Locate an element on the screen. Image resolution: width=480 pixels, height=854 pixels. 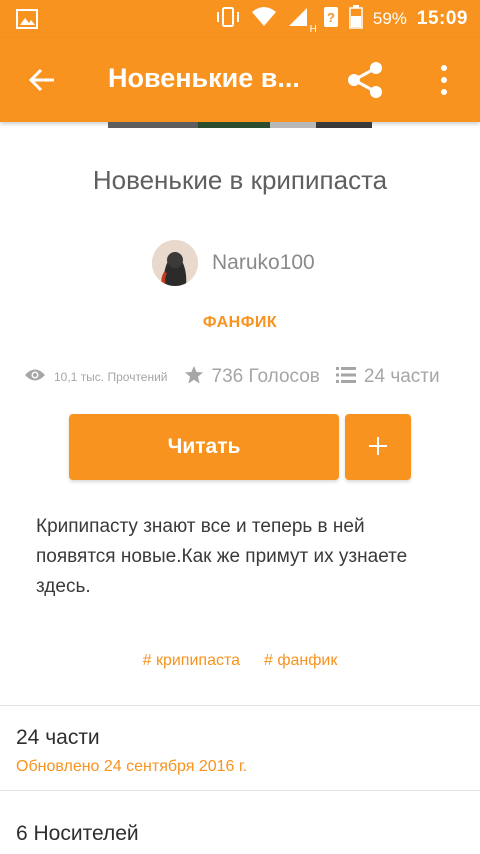
author-row: Naruko100 is located at coordinates (233, 263).